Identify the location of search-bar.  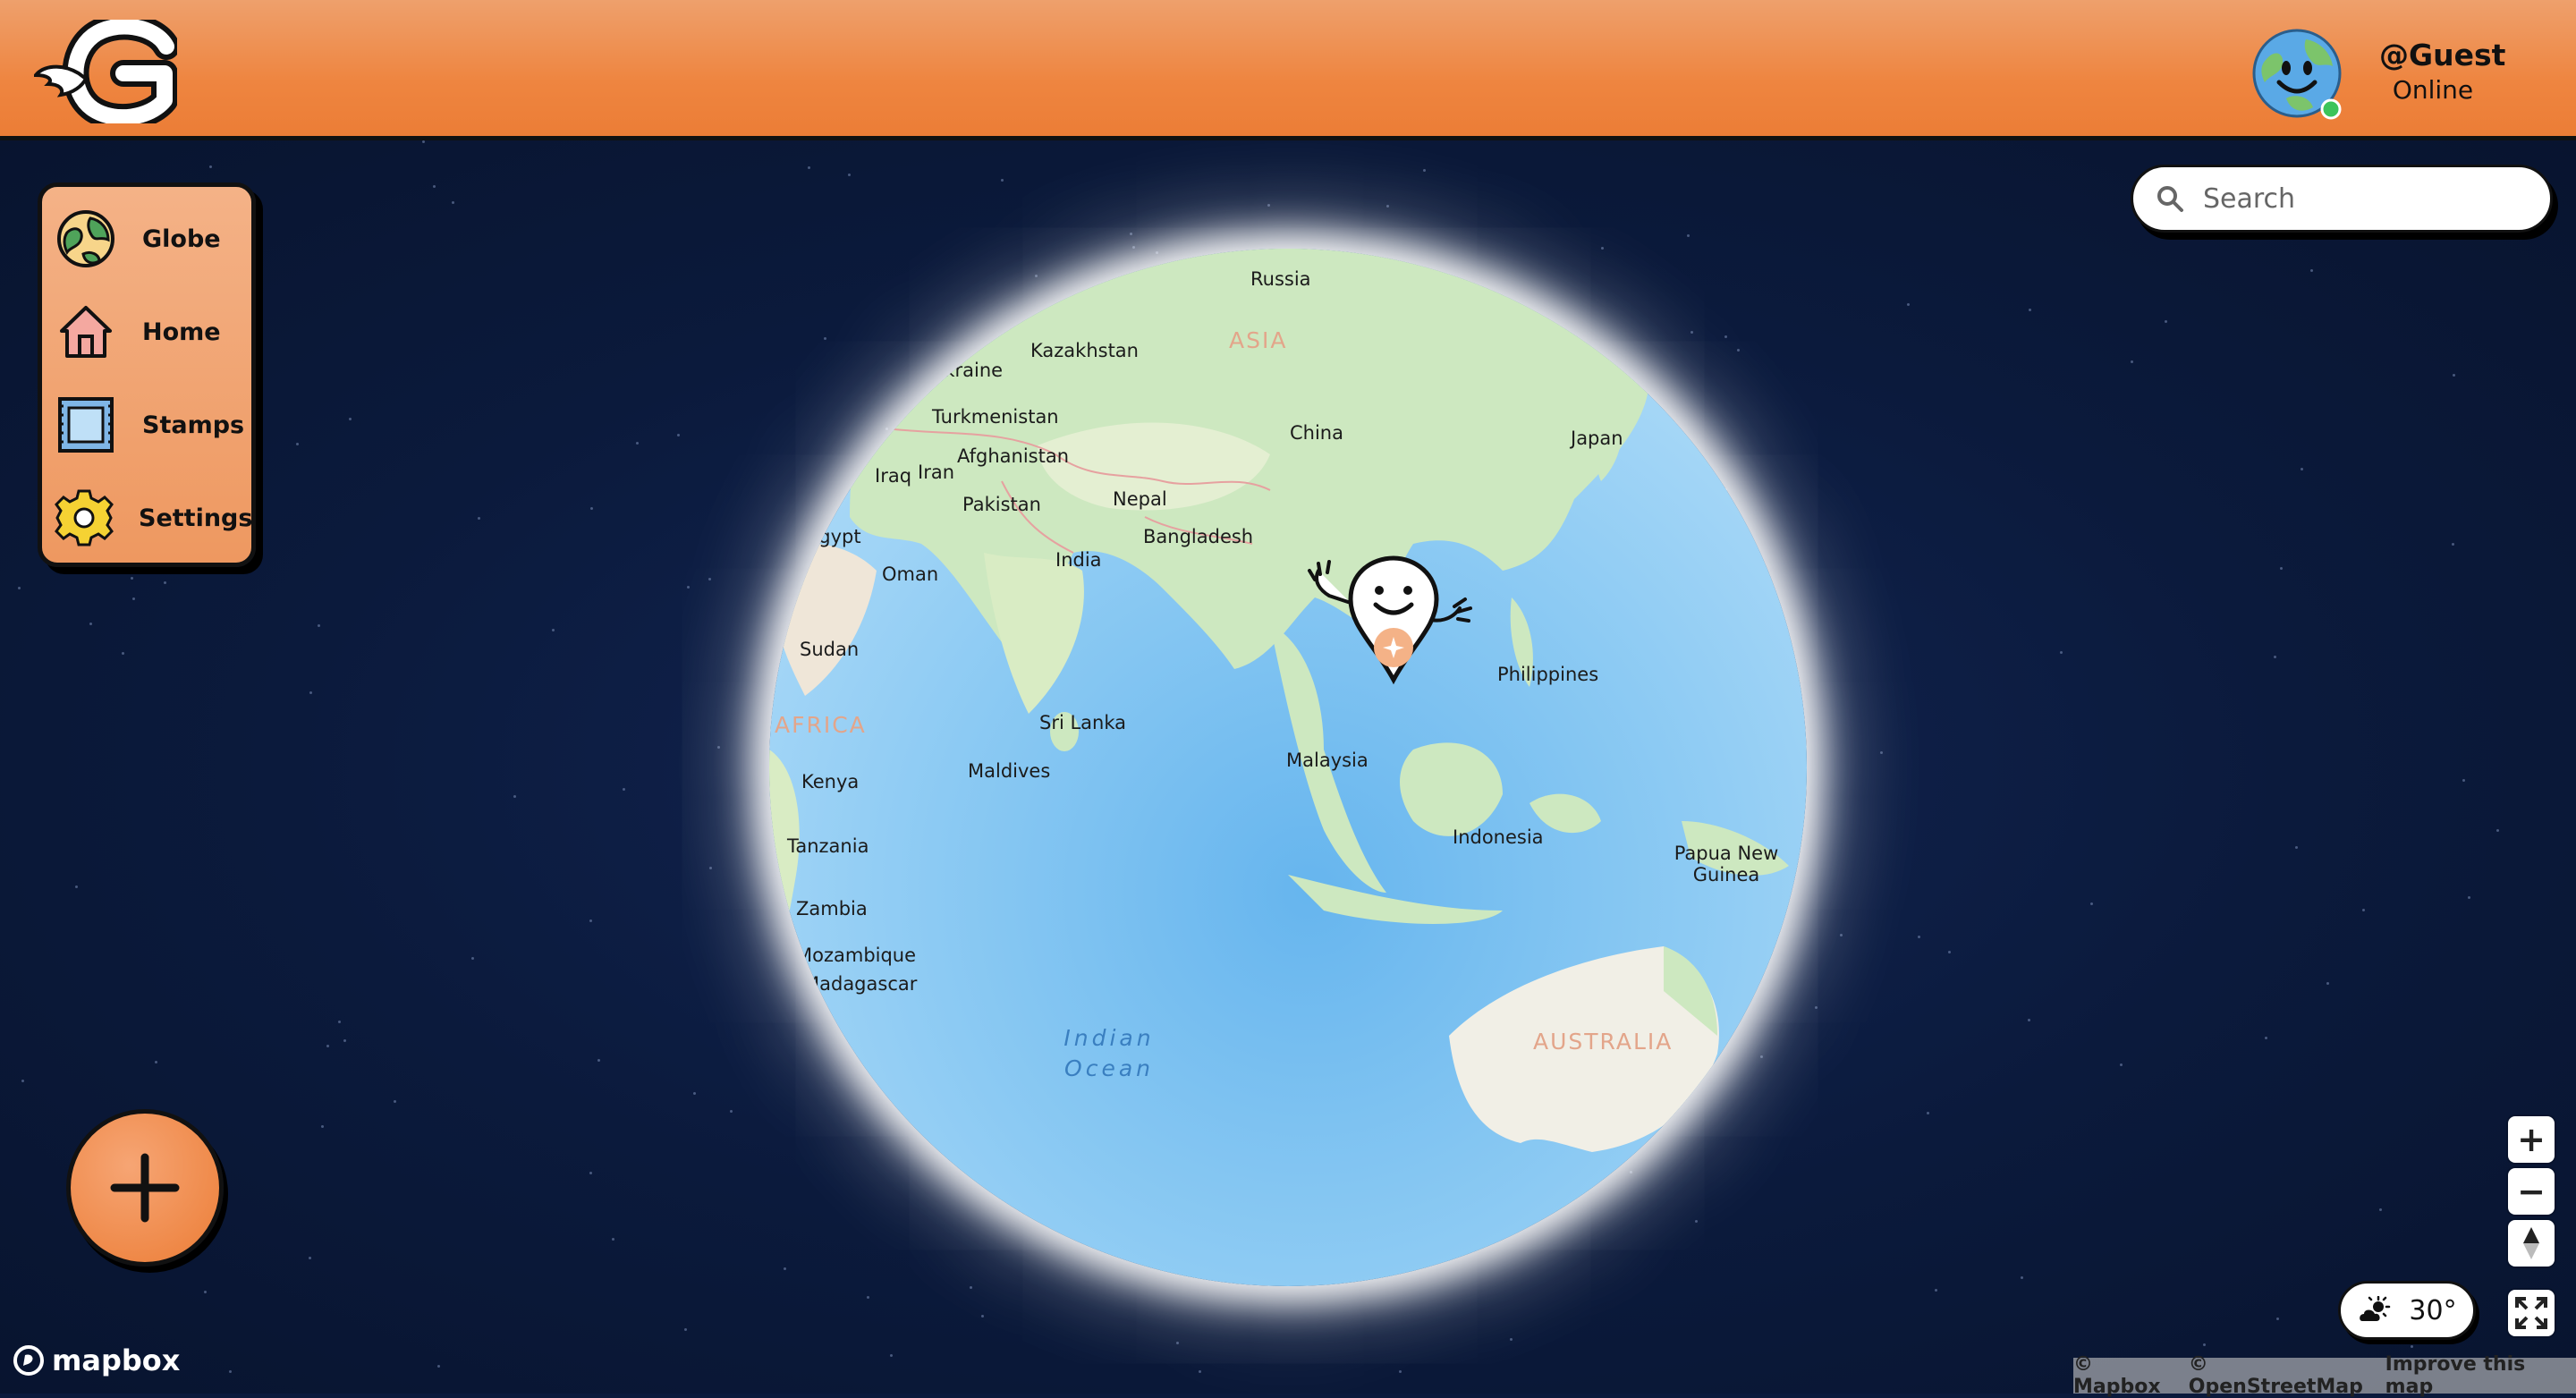
(2342, 199).